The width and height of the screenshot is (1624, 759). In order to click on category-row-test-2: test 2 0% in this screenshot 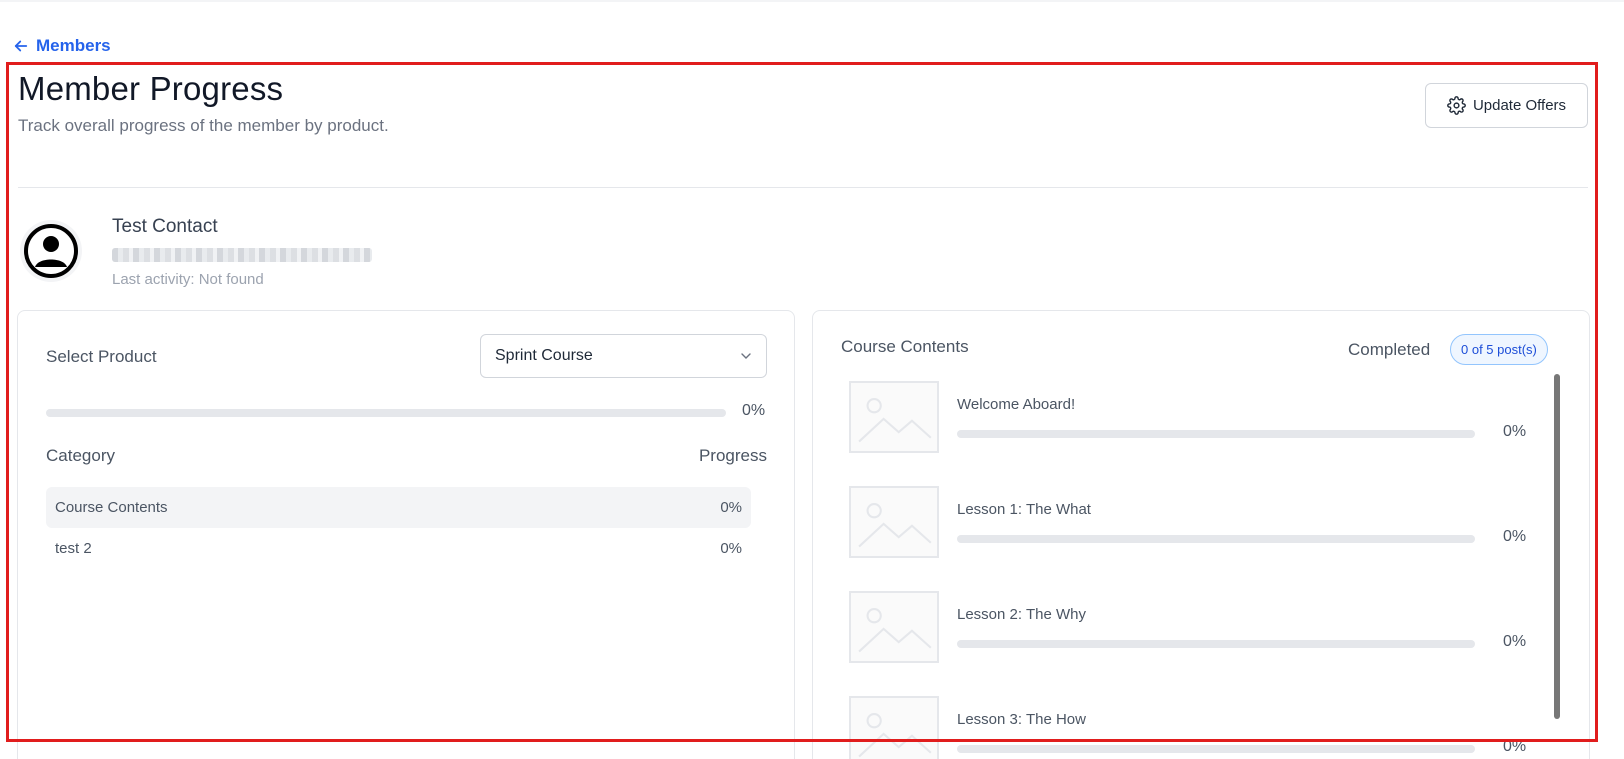, I will do `click(398, 548)`.